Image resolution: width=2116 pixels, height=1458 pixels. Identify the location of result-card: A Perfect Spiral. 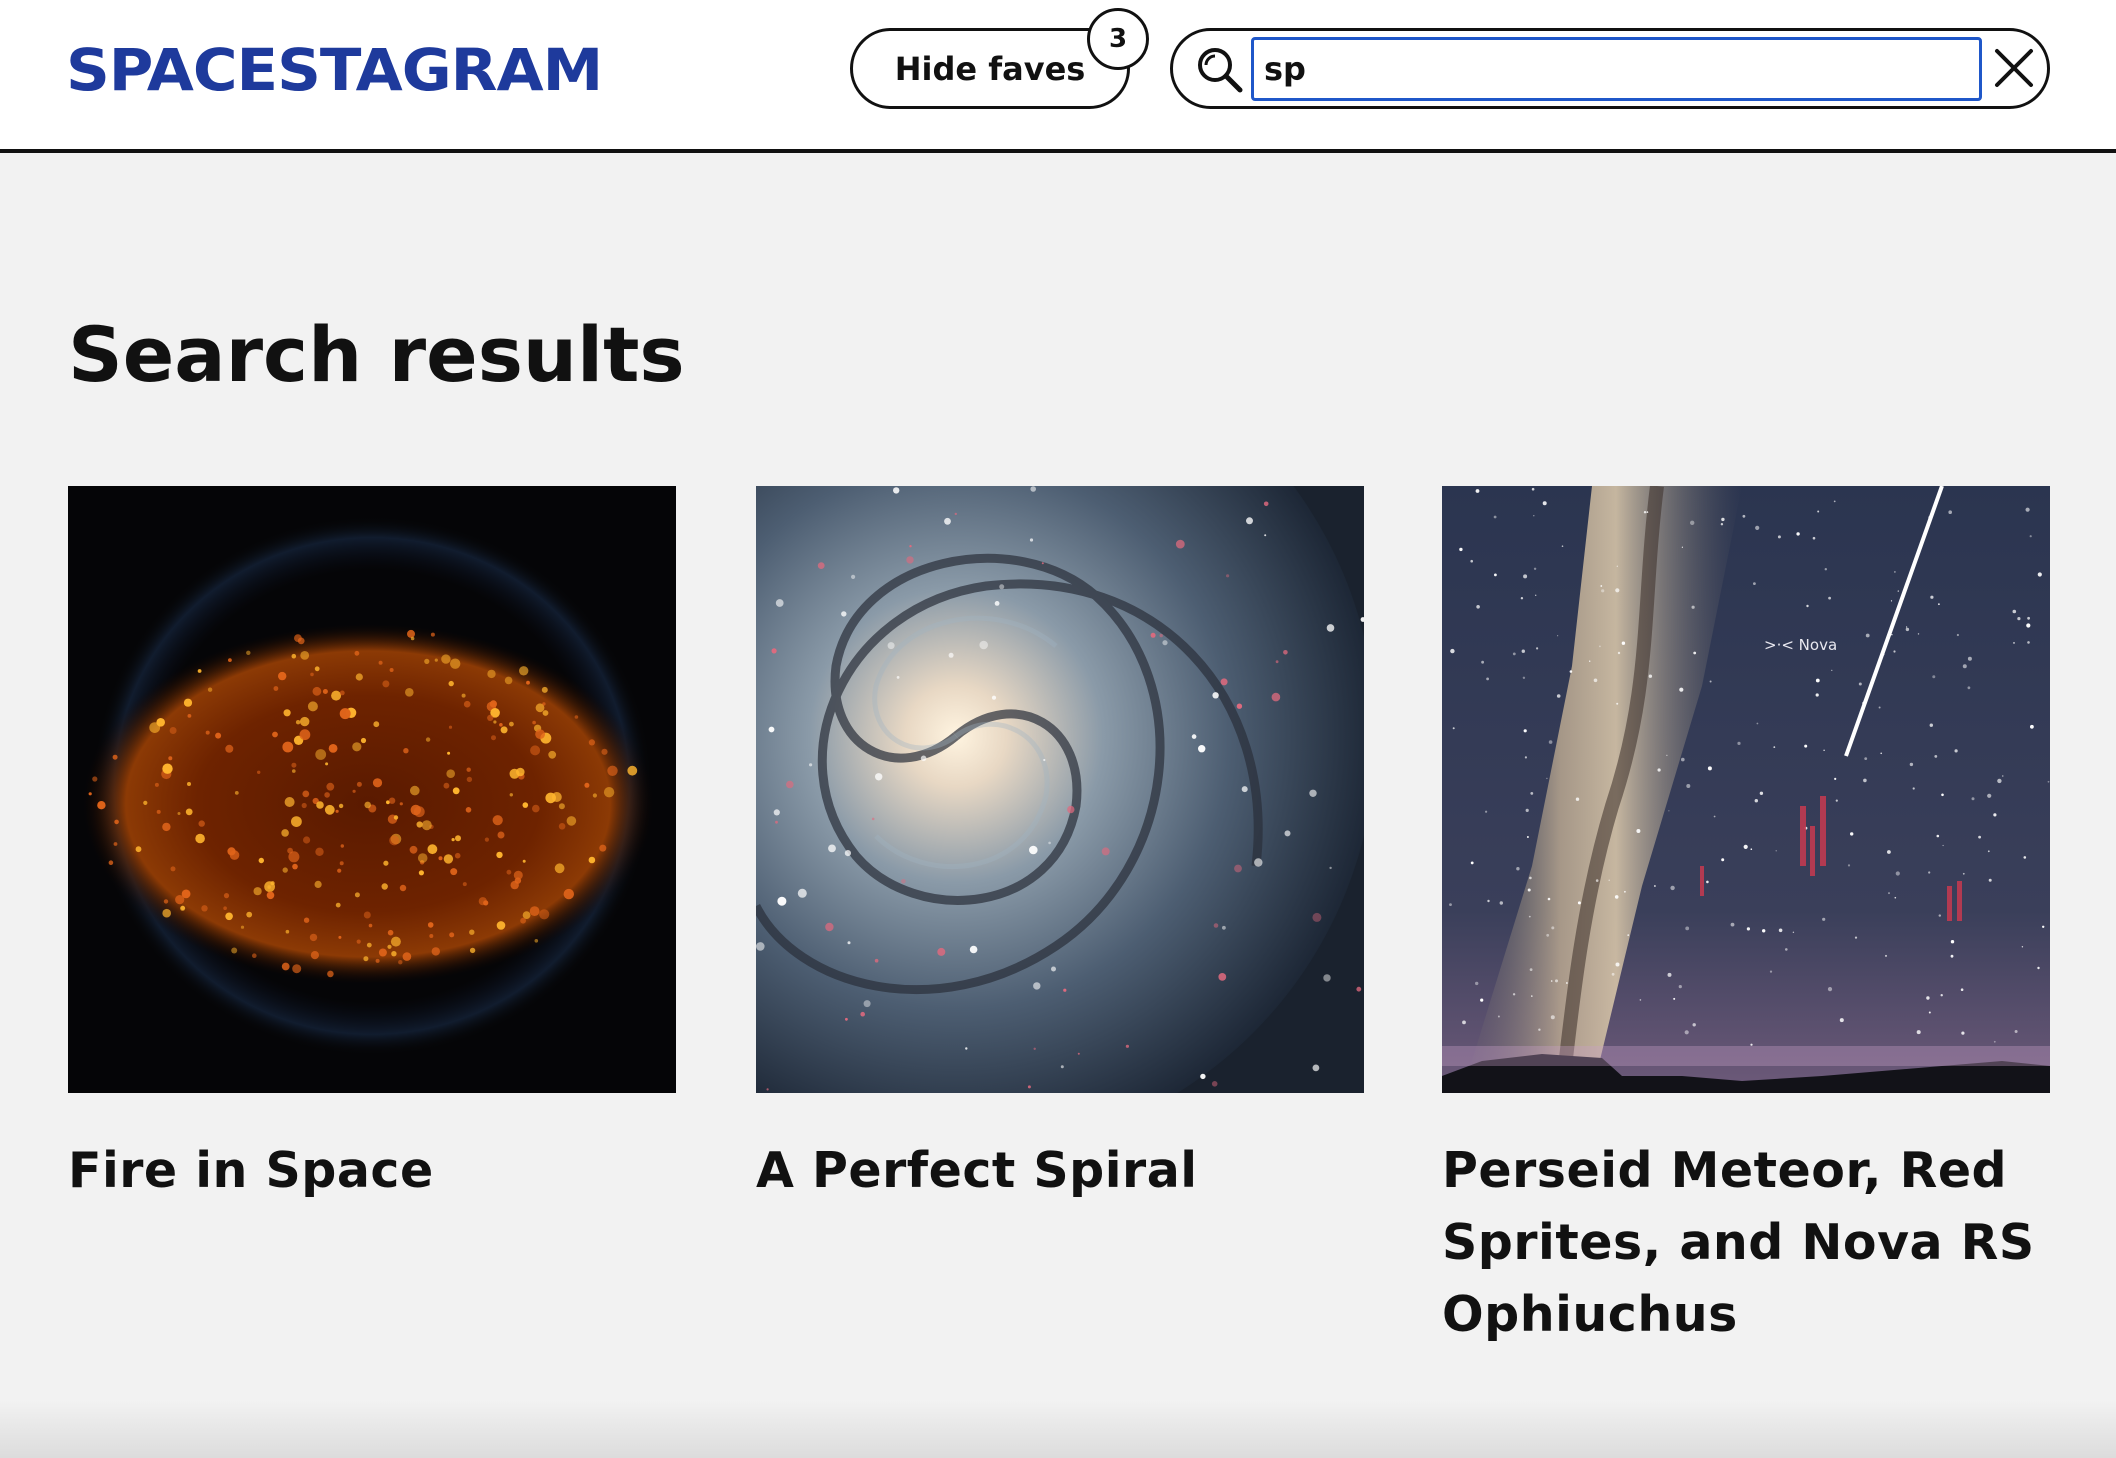
(1060, 846).